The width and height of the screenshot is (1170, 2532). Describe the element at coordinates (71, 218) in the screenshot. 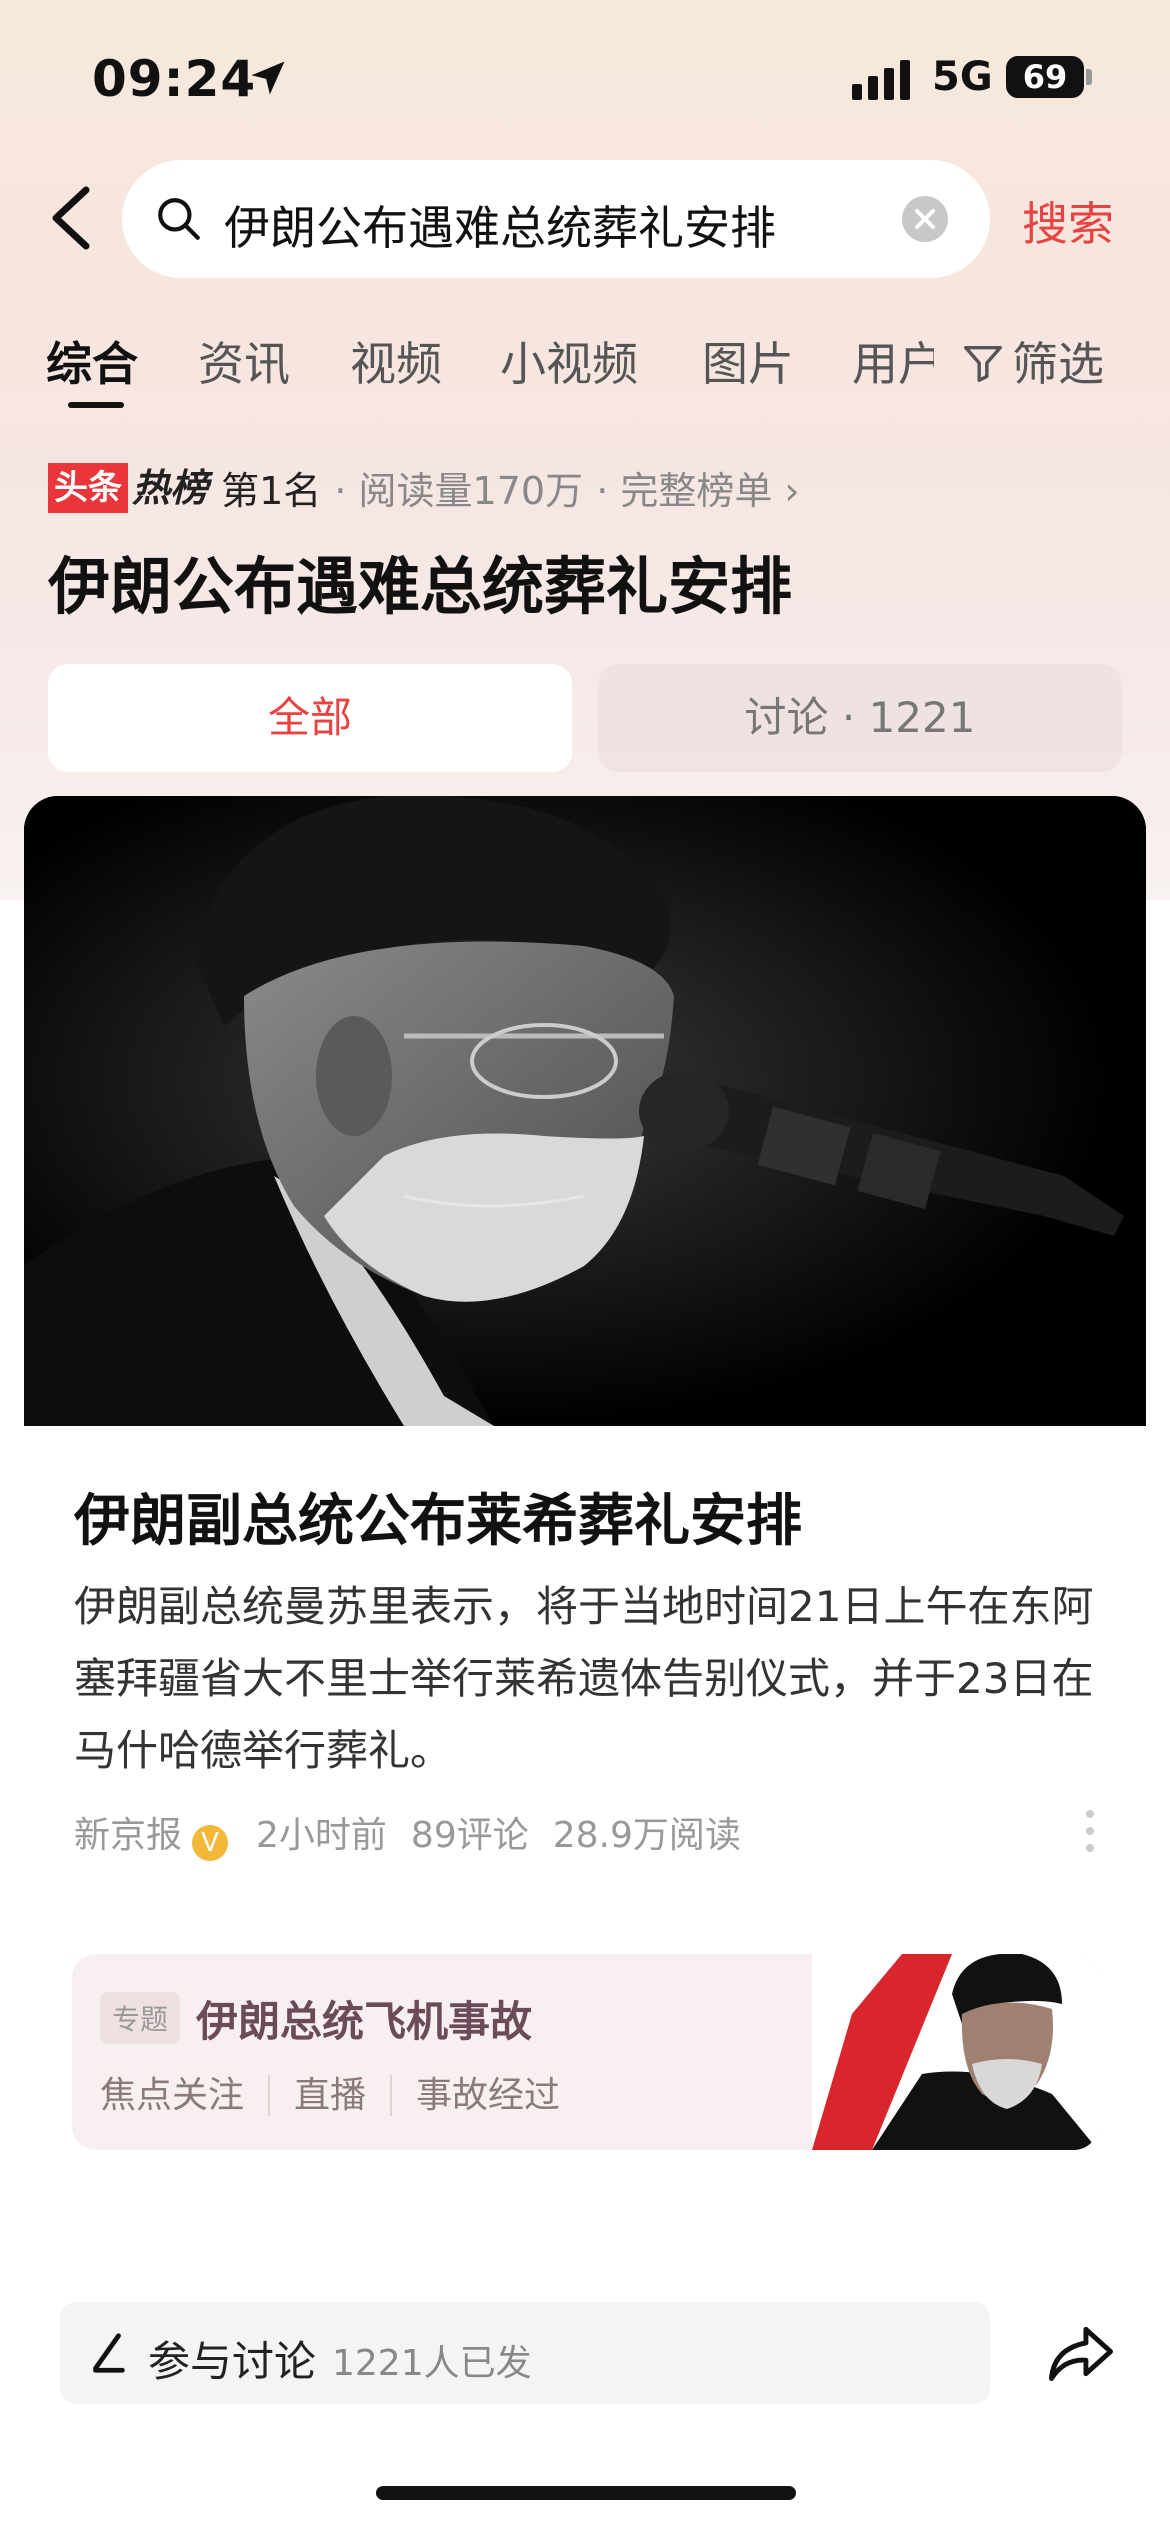

I see `back-arrow-icon` at that location.